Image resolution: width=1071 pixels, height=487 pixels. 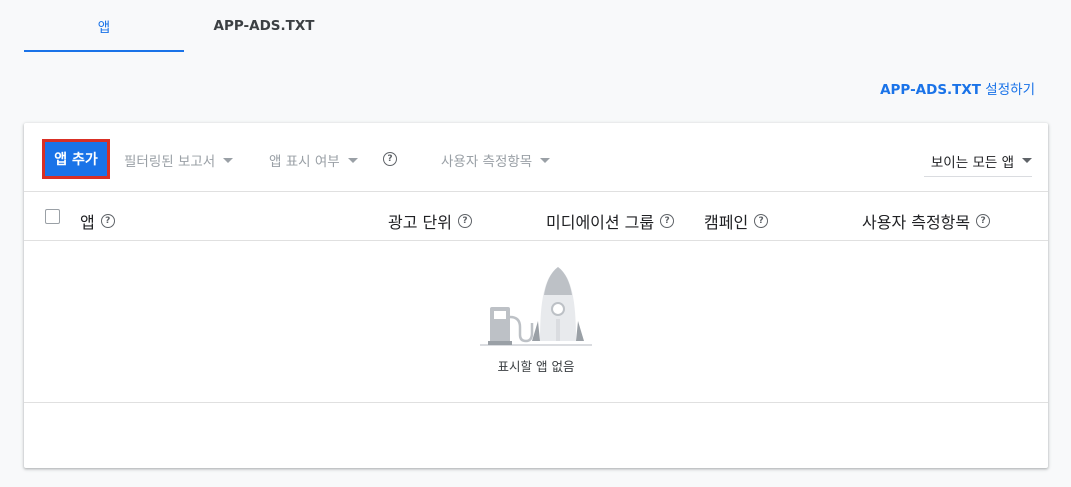 What do you see at coordinates (304, 162) in the screenshot?
I see `app-visibility-label: 앱 표시 여부` at bounding box center [304, 162].